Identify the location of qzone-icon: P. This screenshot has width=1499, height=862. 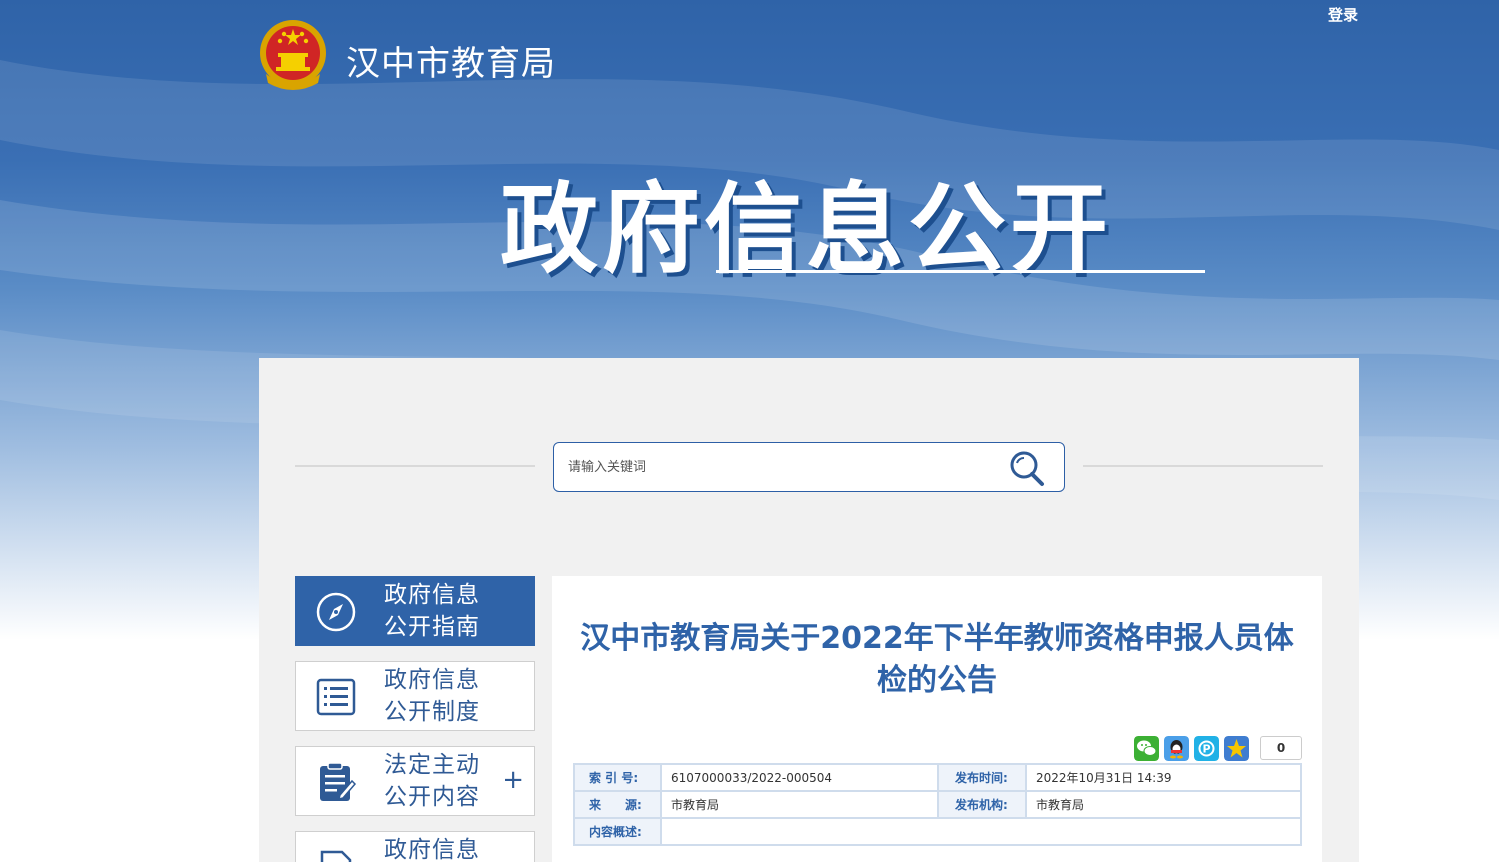
(1206, 748).